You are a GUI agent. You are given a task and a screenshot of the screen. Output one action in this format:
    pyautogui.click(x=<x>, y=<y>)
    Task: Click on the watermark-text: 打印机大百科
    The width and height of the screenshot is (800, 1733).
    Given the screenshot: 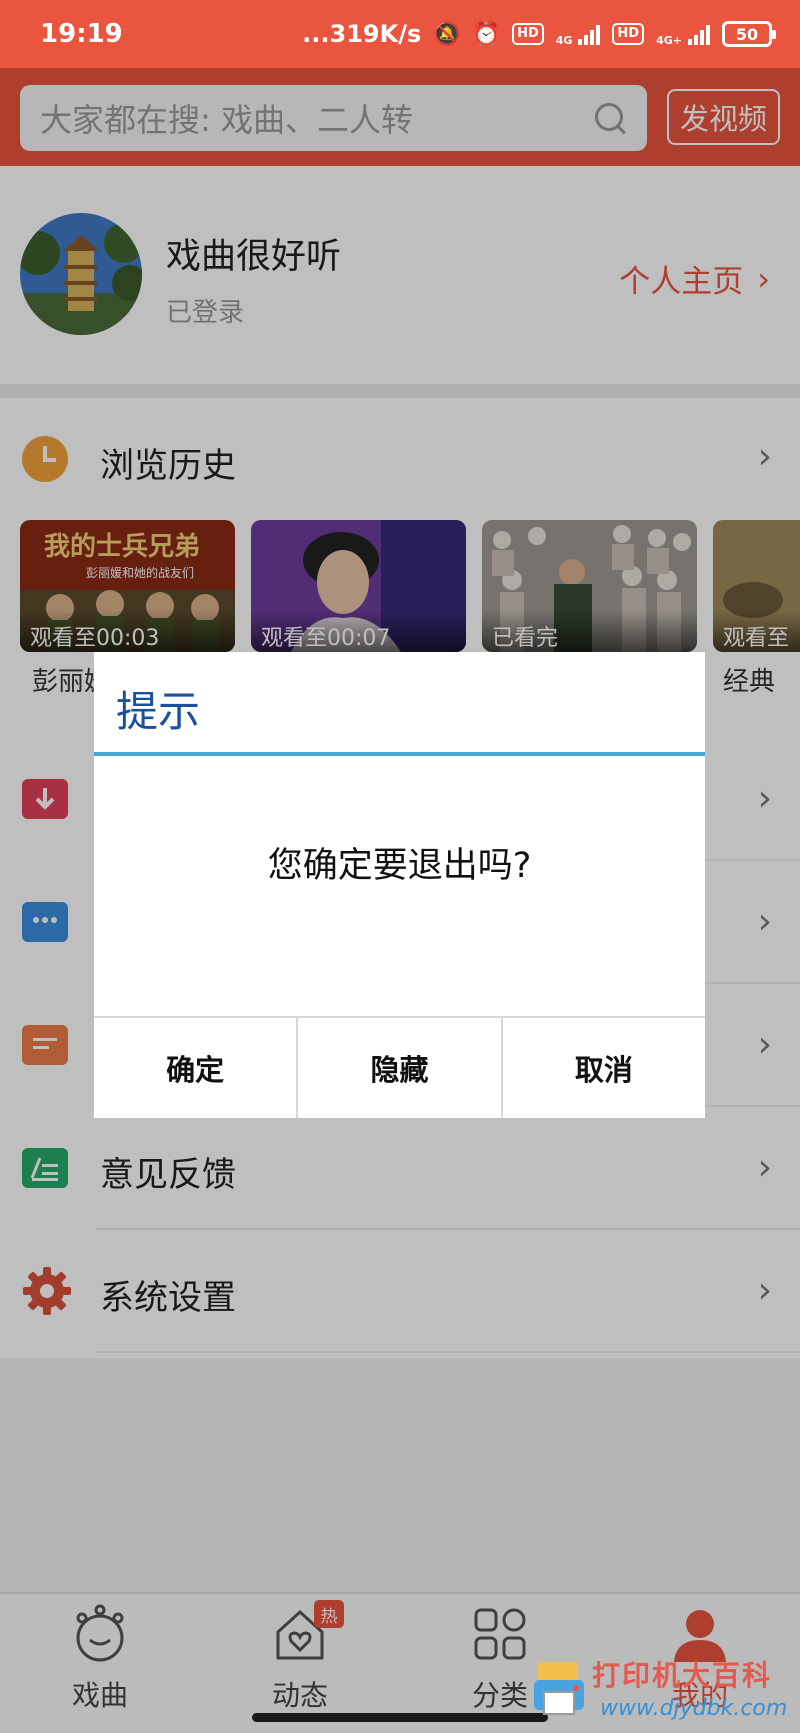 What is the action you would take?
    pyautogui.click(x=682, y=1675)
    